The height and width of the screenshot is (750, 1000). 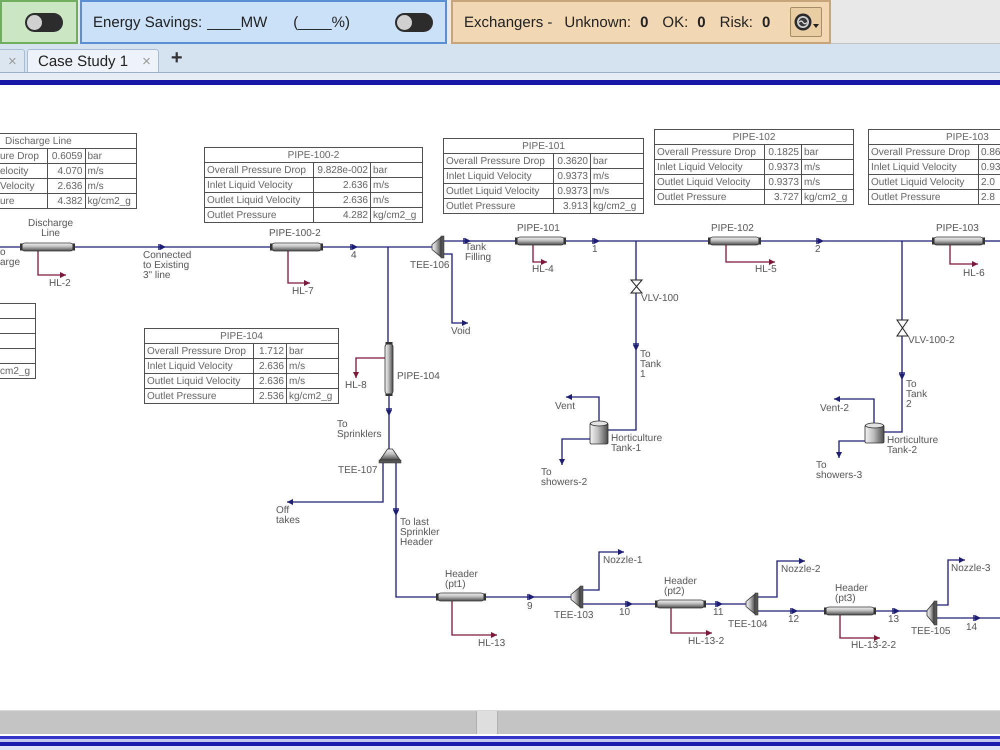 I want to click on property-value: 1.712, so click(x=271, y=351).